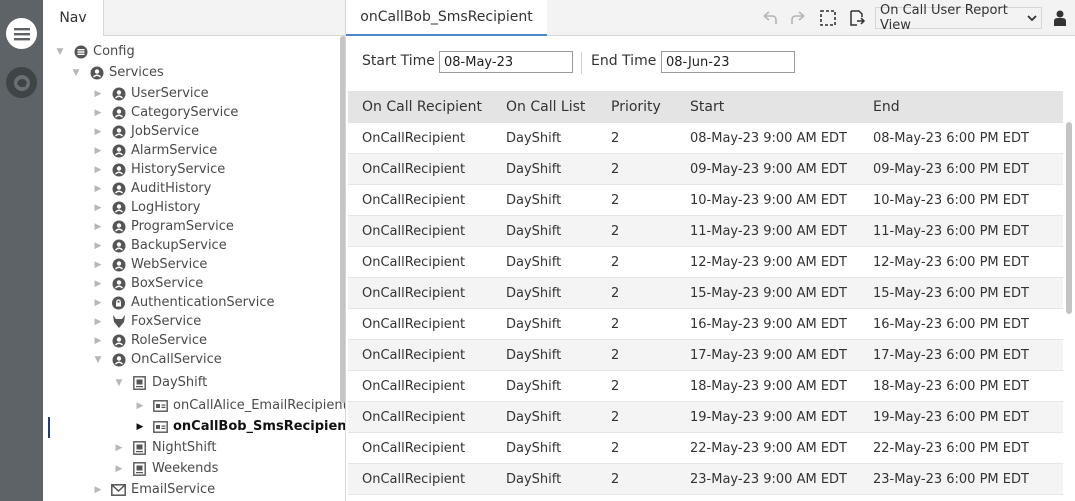 This screenshot has height=501, width=1075. What do you see at coordinates (165, 468) in the screenshot?
I see `tree-node-weekends: ▶ Weekends` at bounding box center [165, 468].